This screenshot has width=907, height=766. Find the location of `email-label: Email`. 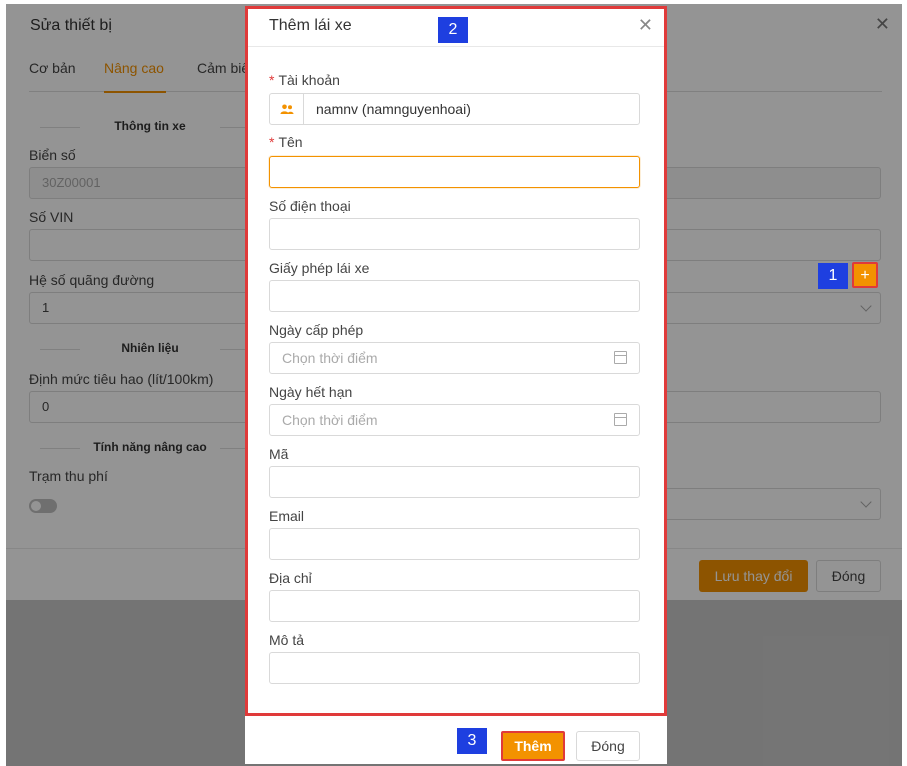

email-label: Email is located at coordinates (287, 516).